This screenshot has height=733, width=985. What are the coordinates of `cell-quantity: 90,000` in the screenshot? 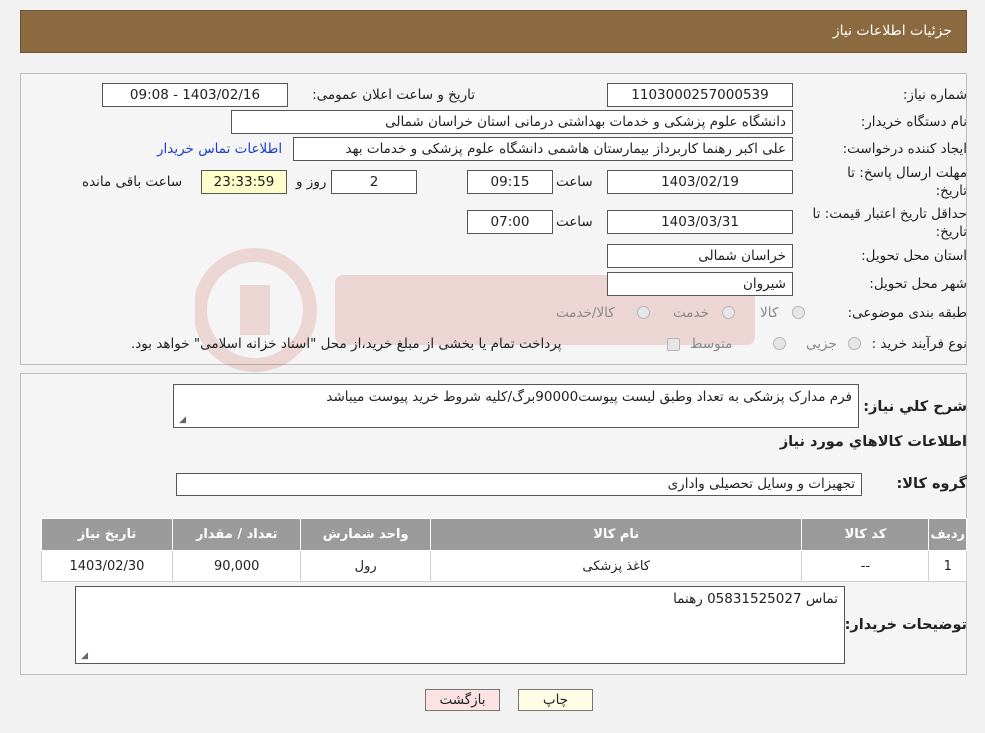 It's located at (236, 566).